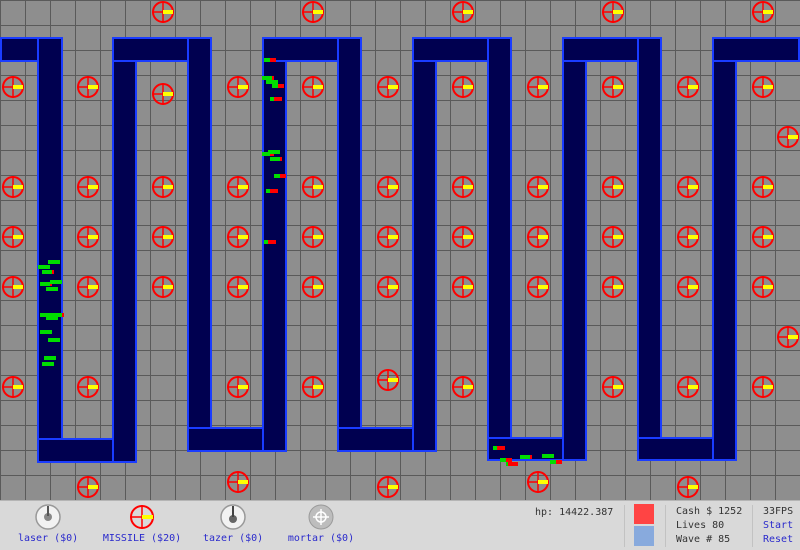  Describe the element at coordinates (321, 517) in the screenshot. I see `mortar-turret-icon` at that location.